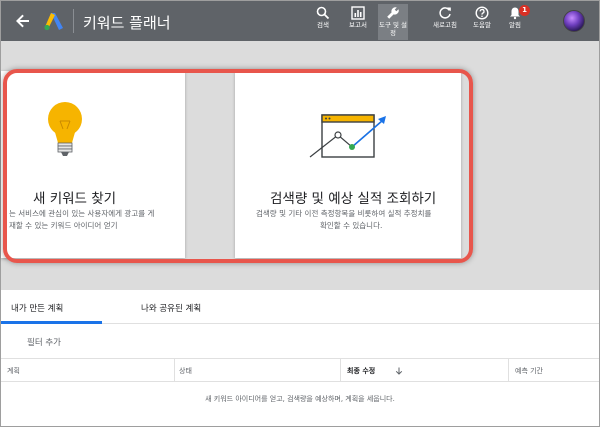 The height and width of the screenshot is (427, 600). What do you see at coordinates (171, 308) in the screenshot?
I see `tab-shared-plans: 나와 공유된 계획` at bounding box center [171, 308].